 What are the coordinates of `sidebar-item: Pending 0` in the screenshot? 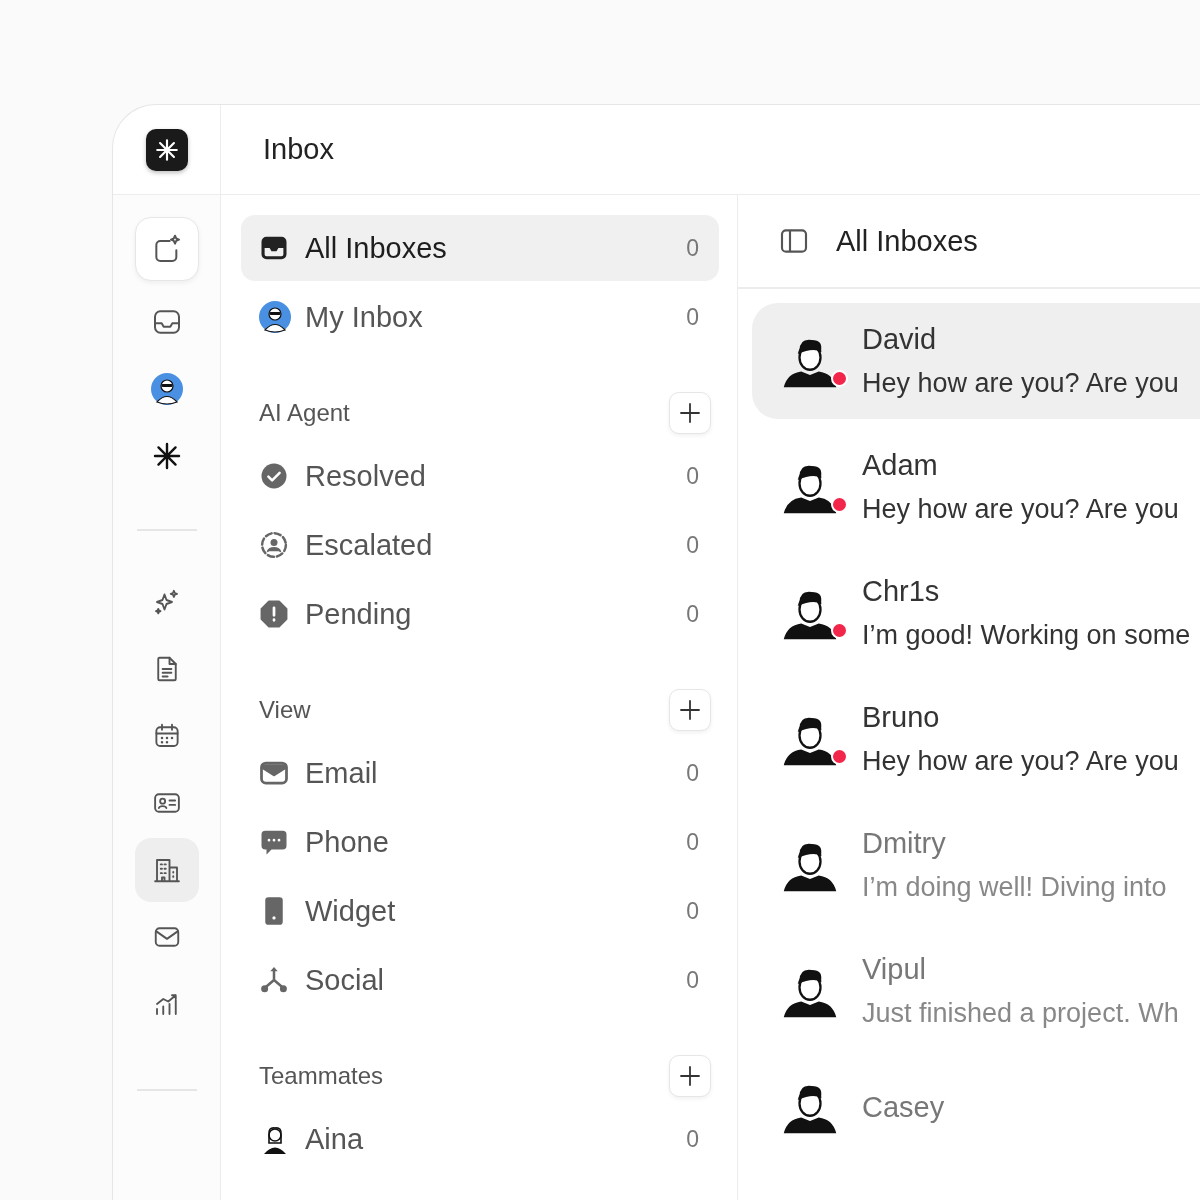 It's located at (480, 614).